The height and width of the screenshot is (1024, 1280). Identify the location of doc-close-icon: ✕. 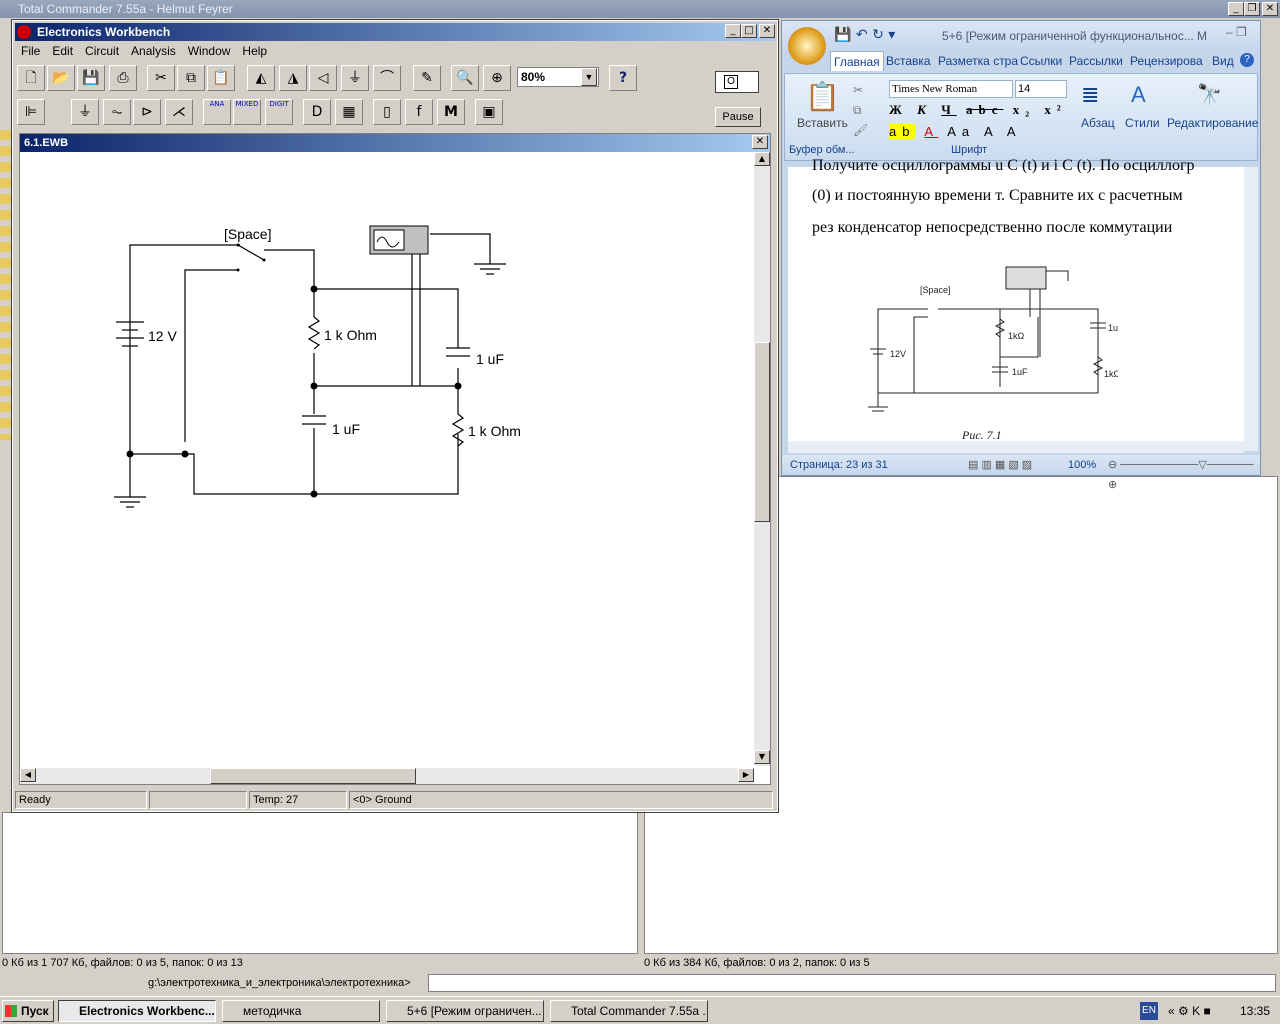
(760, 142).